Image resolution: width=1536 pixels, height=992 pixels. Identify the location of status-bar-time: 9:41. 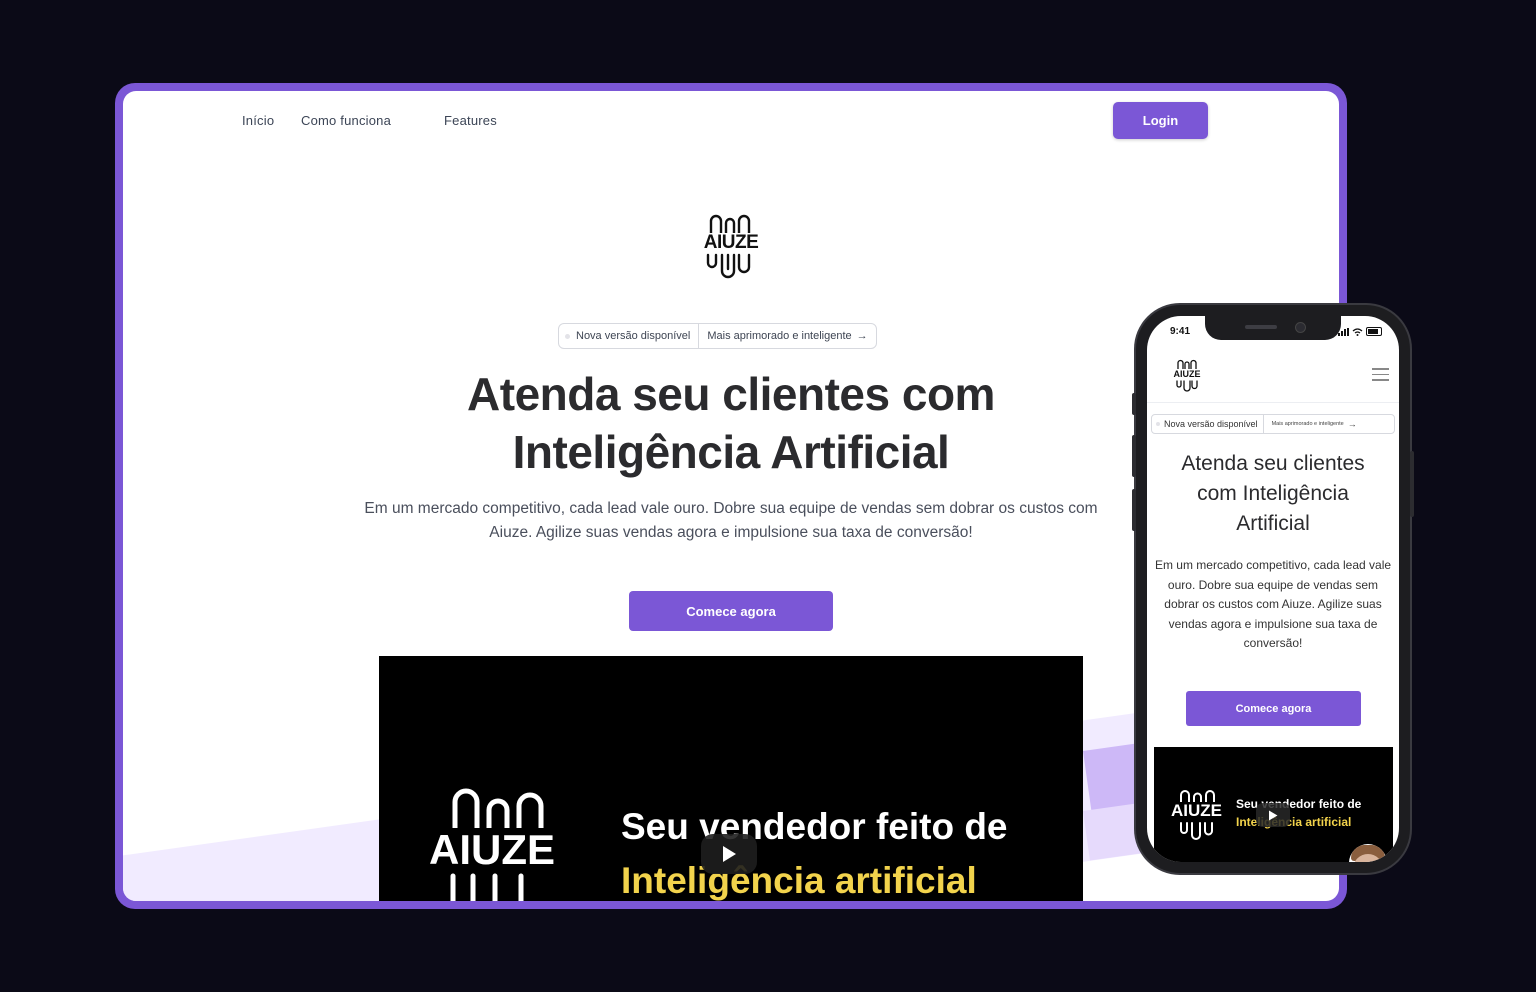
(1180, 331).